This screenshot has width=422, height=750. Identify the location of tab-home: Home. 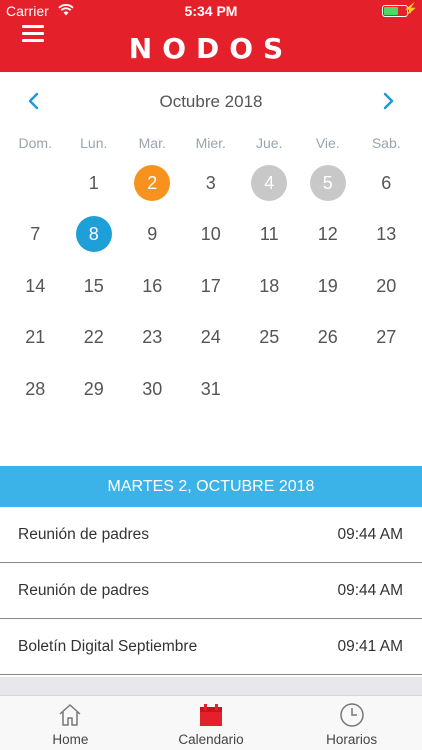
(70, 723).